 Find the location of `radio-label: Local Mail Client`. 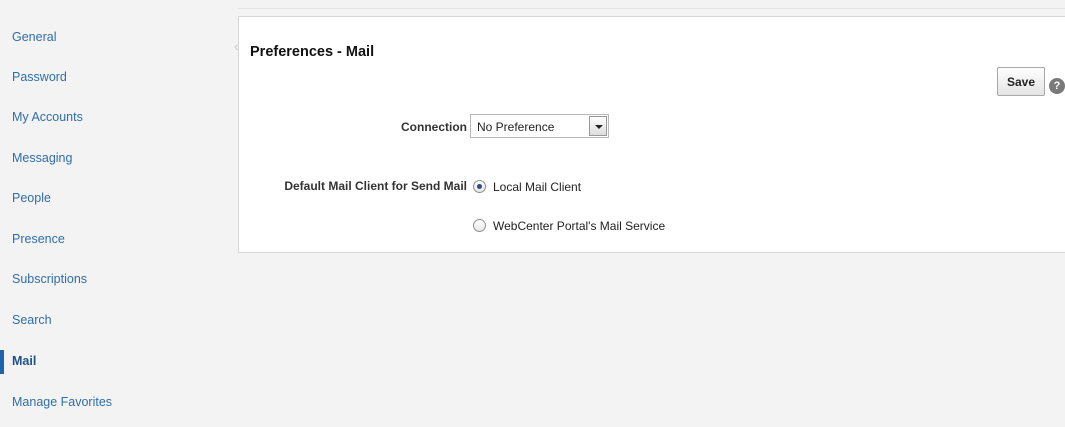

radio-label: Local Mail Client is located at coordinates (537, 187).